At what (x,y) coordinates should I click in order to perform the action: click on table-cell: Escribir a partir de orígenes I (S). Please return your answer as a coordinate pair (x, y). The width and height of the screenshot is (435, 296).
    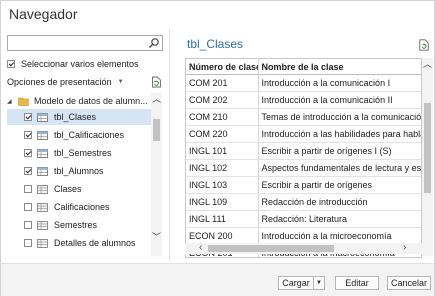
    Looking at the image, I should click on (339, 151).